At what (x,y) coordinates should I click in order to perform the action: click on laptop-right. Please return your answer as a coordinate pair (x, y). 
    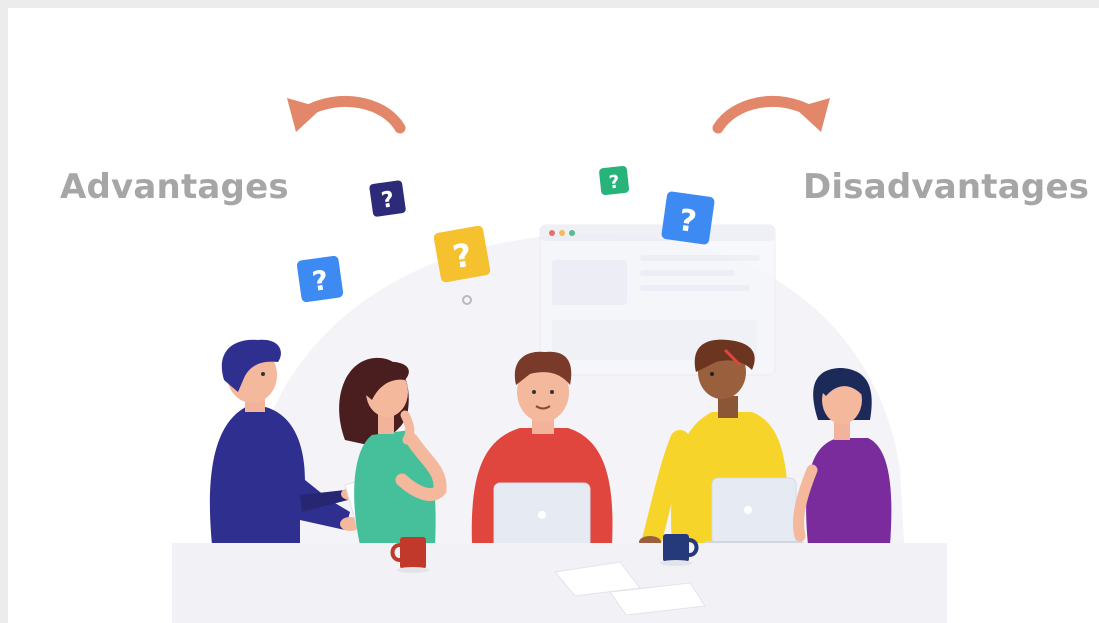
    Looking at the image, I should click on (754, 512).